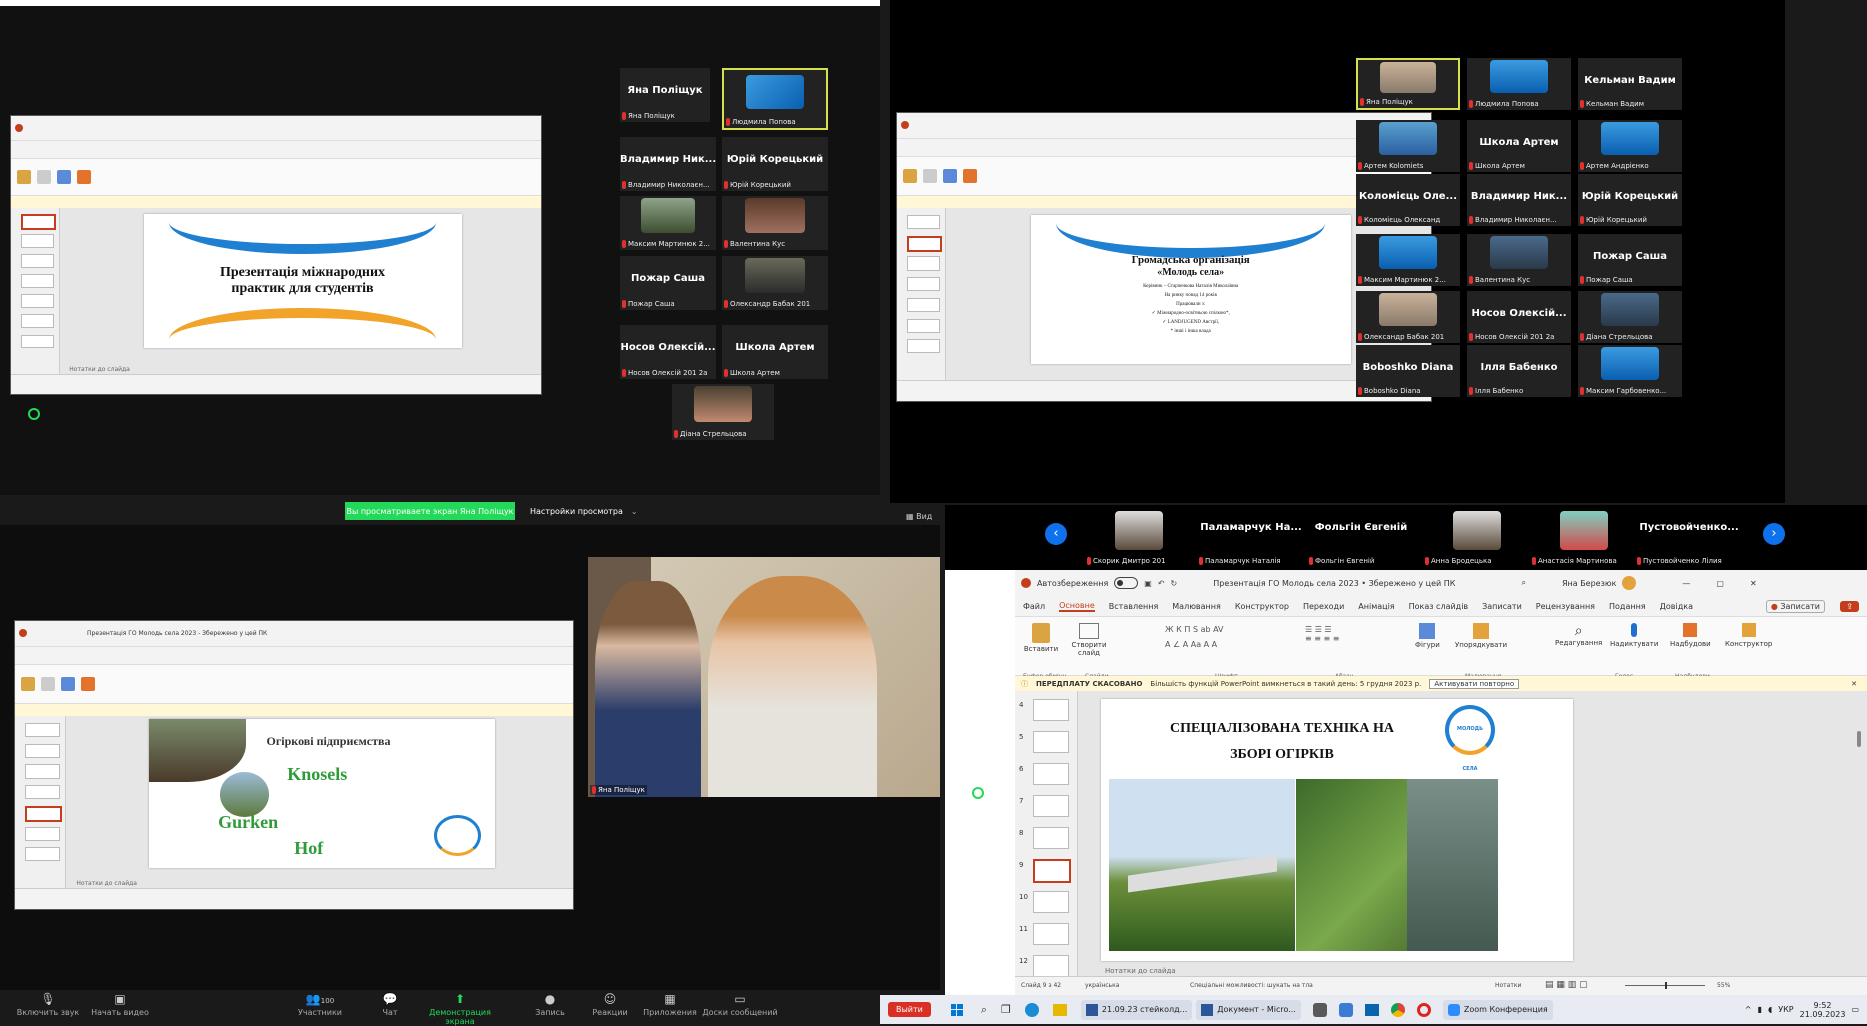  What do you see at coordinates (320, 1004) in the screenshot?
I see `participants-button: 👥100 Участники` at bounding box center [320, 1004].